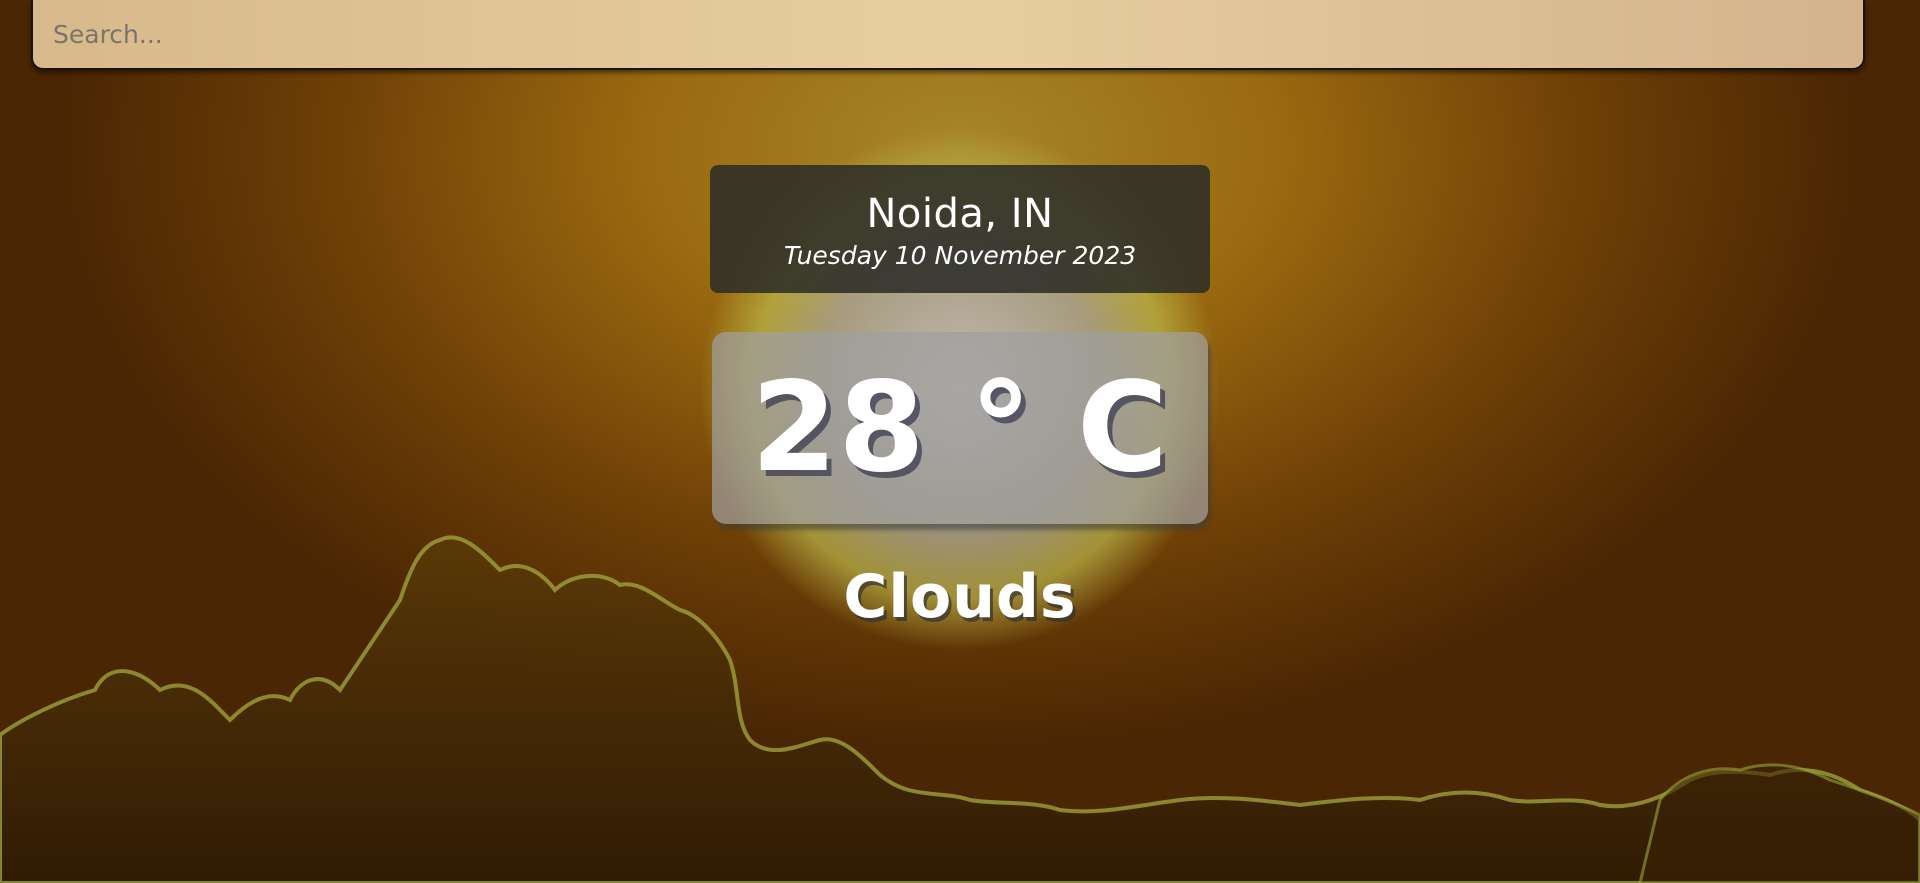 The height and width of the screenshot is (883, 1920). What do you see at coordinates (960, 597) in the screenshot?
I see `weather-condition: Clouds` at bounding box center [960, 597].